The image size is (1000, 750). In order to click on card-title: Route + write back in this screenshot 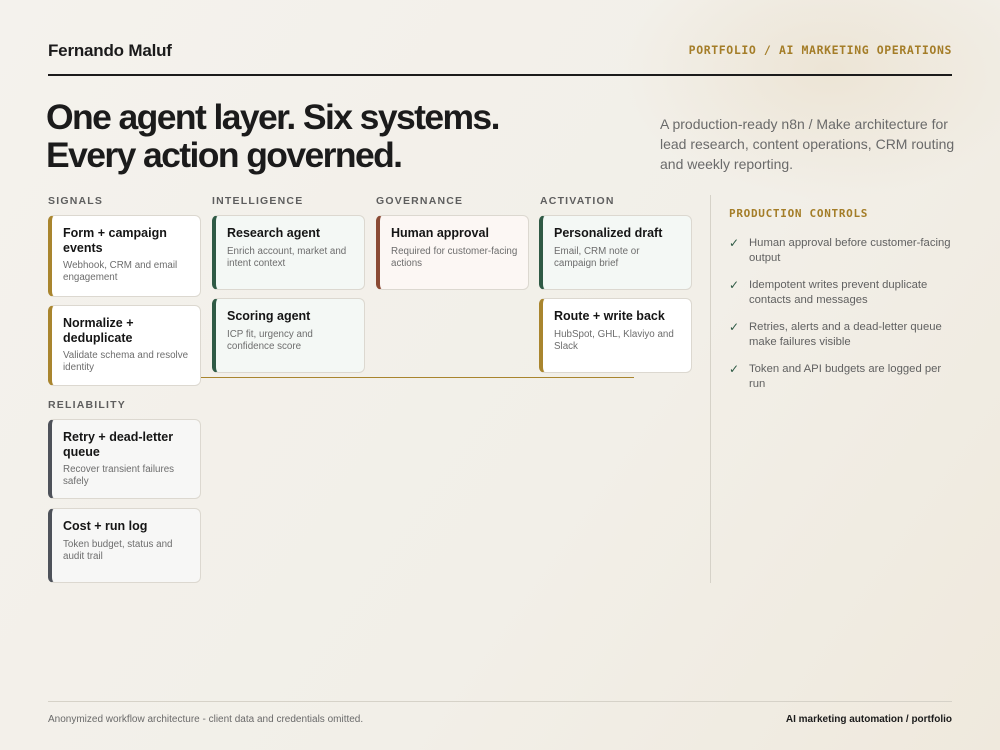, I will do `click(609, 316)`.